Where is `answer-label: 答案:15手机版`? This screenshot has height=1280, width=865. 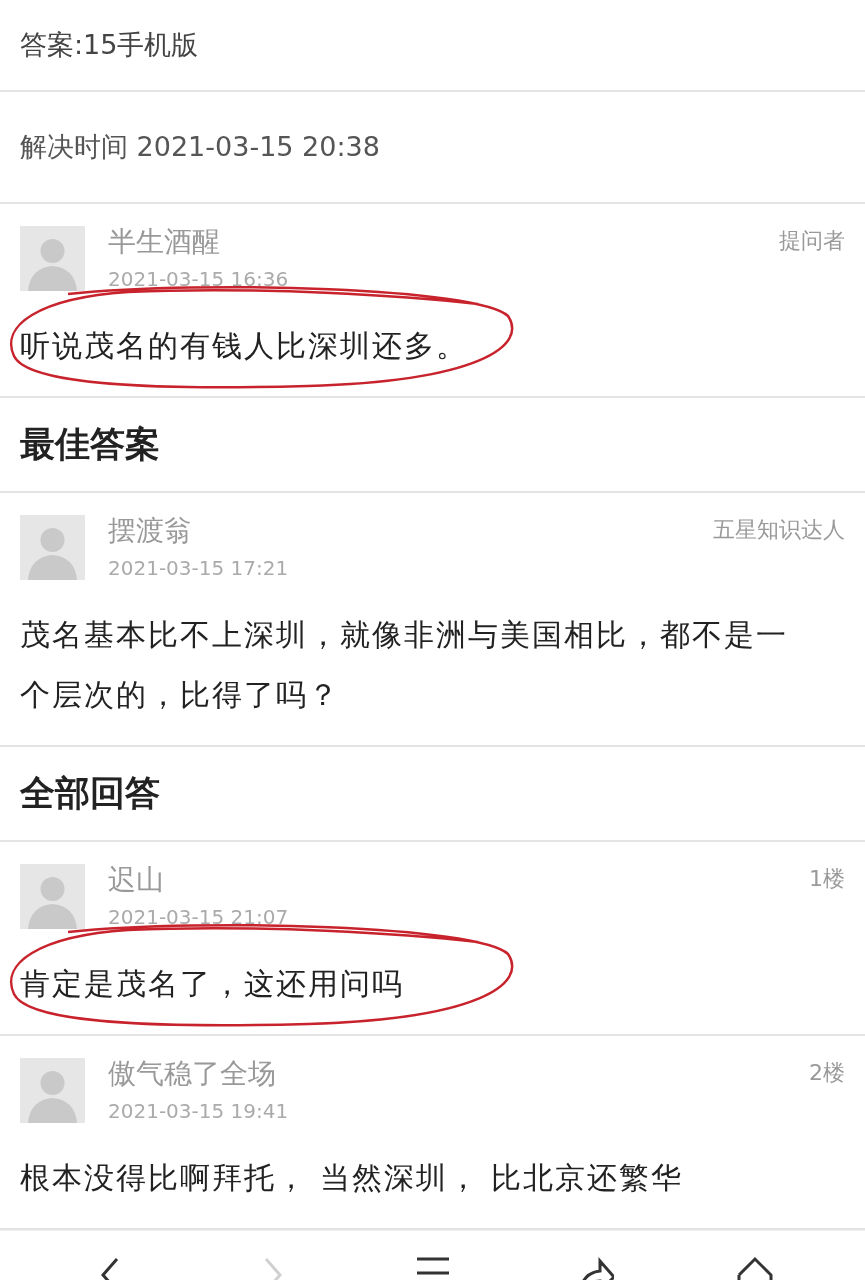
answer-label: 答案:15手机版 is located at coordinates (109, 44).